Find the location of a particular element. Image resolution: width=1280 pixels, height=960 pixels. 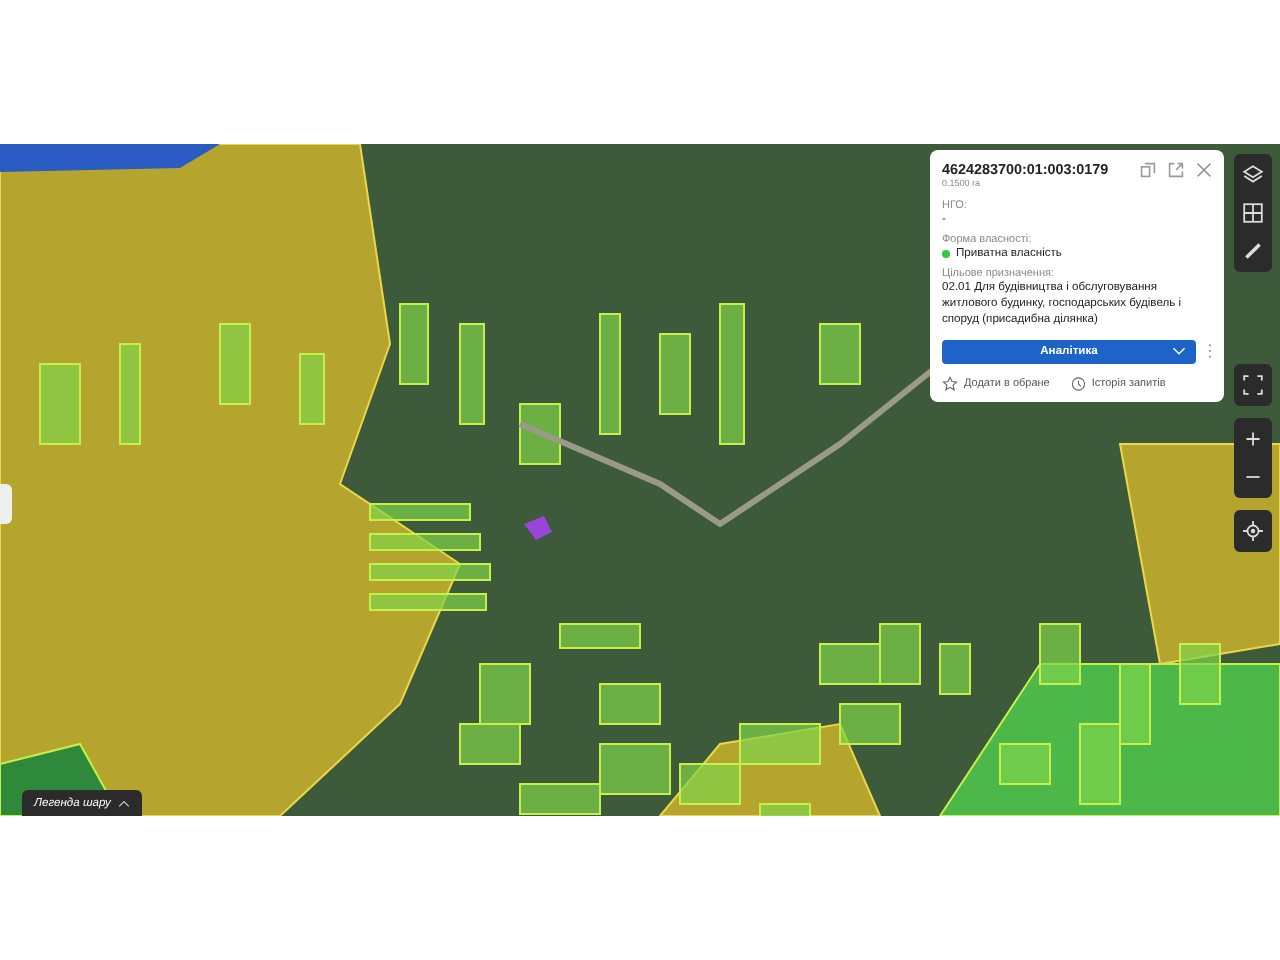

chevron-down-icon is located at coordinates (1179, 351).